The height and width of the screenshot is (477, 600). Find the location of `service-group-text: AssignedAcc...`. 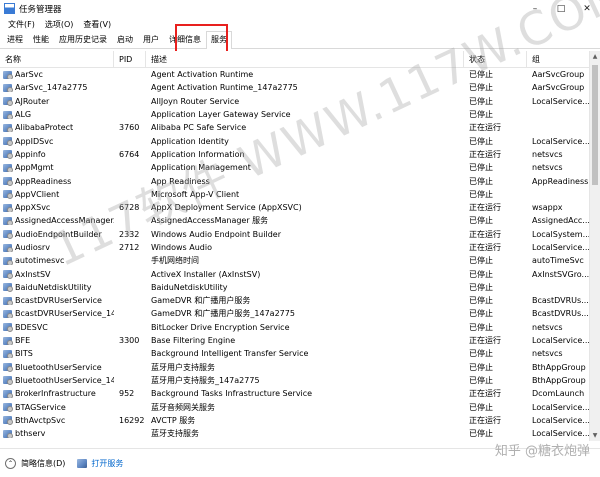

service-group-text: AssignedAcc... is located at coordinates (561, 221).